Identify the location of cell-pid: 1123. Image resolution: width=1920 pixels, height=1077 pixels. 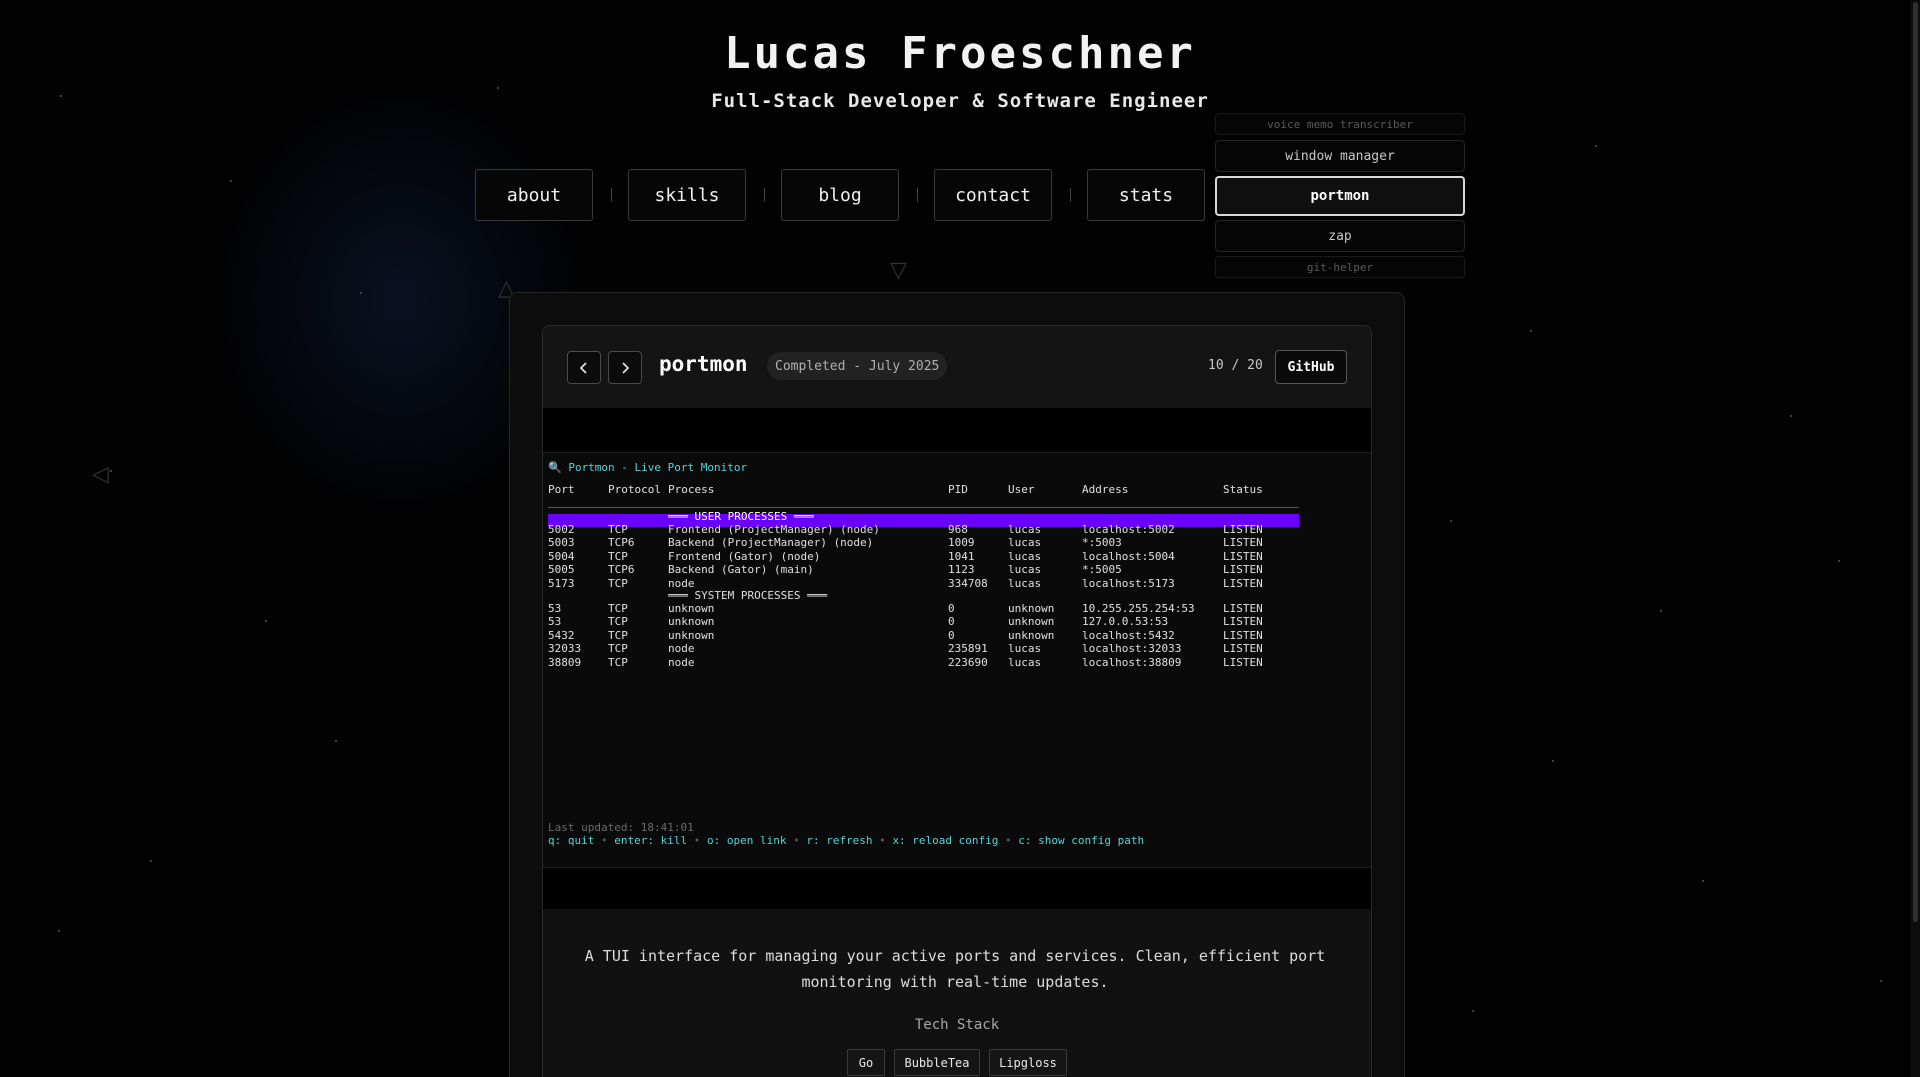
(961, 570).